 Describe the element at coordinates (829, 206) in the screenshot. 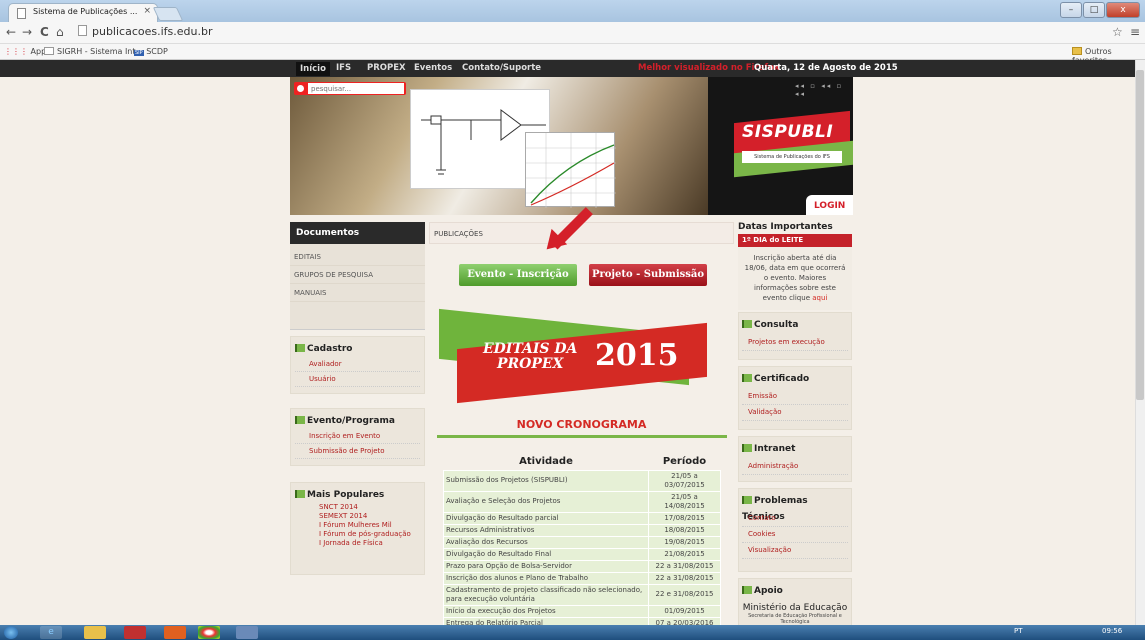

I see `login-link: LOGIN` at that location.